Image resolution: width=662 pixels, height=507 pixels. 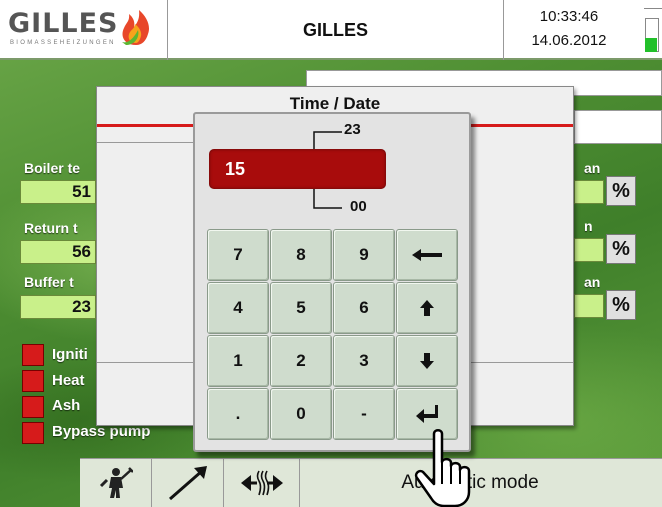 What do you see at coordinates (592, 282) in the screenshot?
I see `fan-label-3: an` at bounding box center [592, 282].